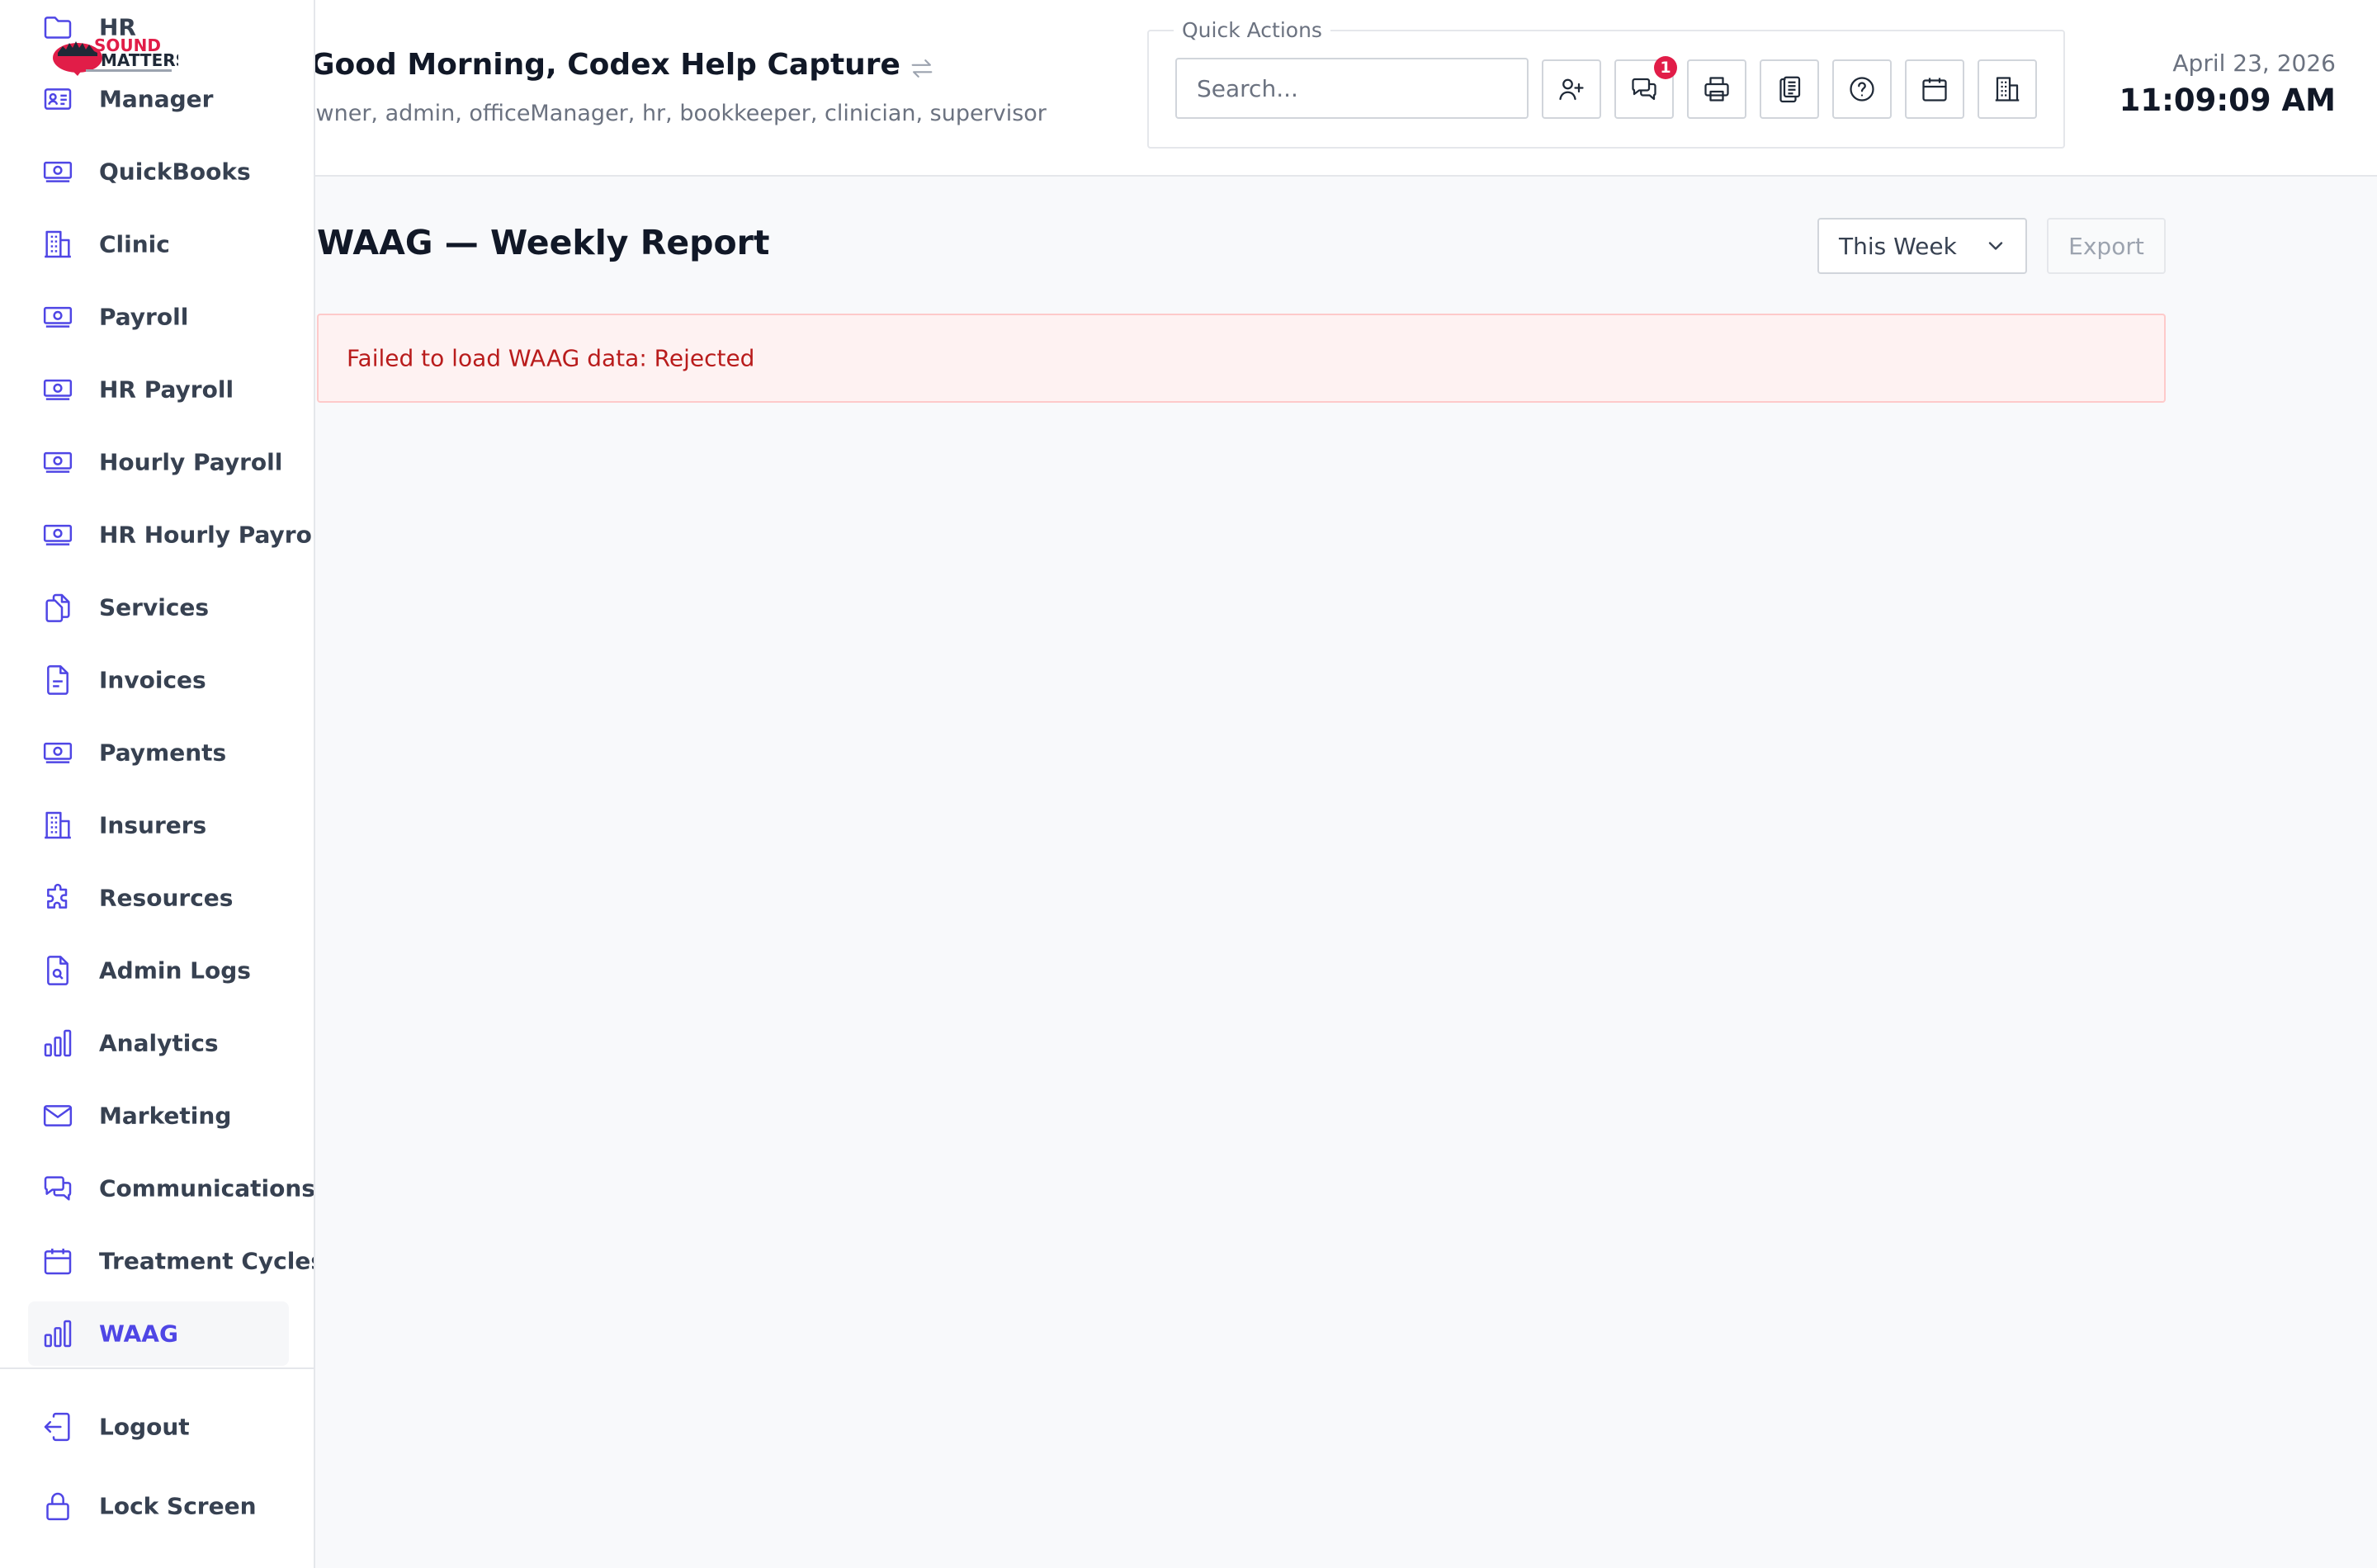 The image size is (2377, 1568). I want to click on sidebar-item-analytics: Analytics, so click(158, 1043).